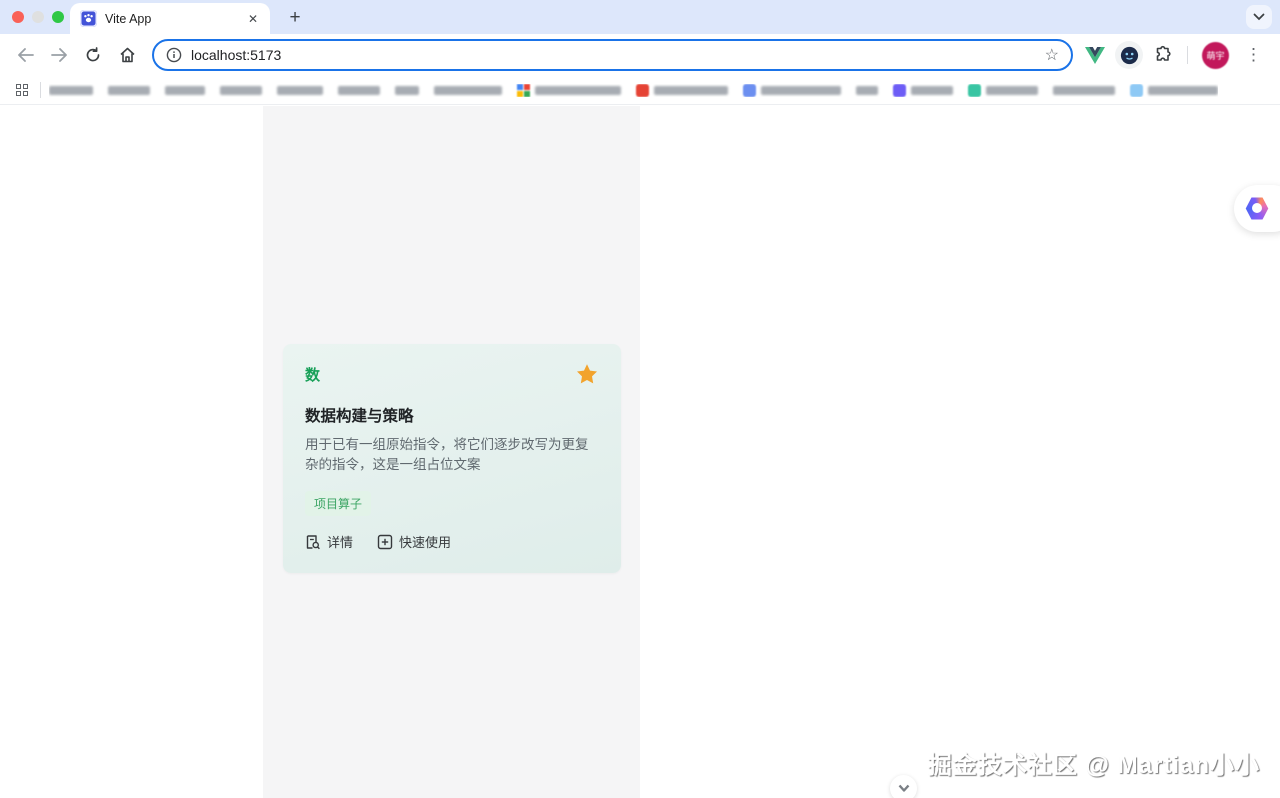 Image resolution: width=1280 pixels, height=798 pixels. Describe the element at coordinates (1177, 55) in the screenshot. I see `extensions-area: 萌宇 ⋮` at that location.